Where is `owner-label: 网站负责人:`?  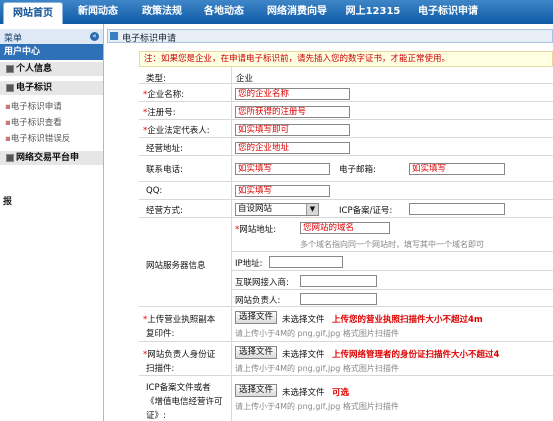
owner-label: 网站负责人: is located at coordinates (258, 301).